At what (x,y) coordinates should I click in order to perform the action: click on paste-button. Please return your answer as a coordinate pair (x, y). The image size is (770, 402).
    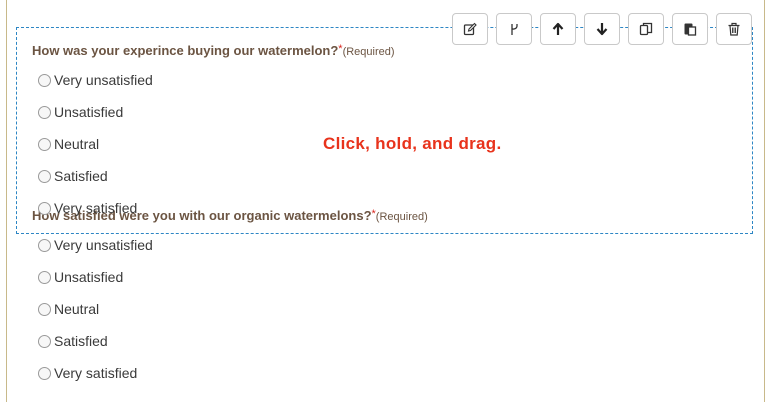
    Looking at the image, I should click on (690, 29).